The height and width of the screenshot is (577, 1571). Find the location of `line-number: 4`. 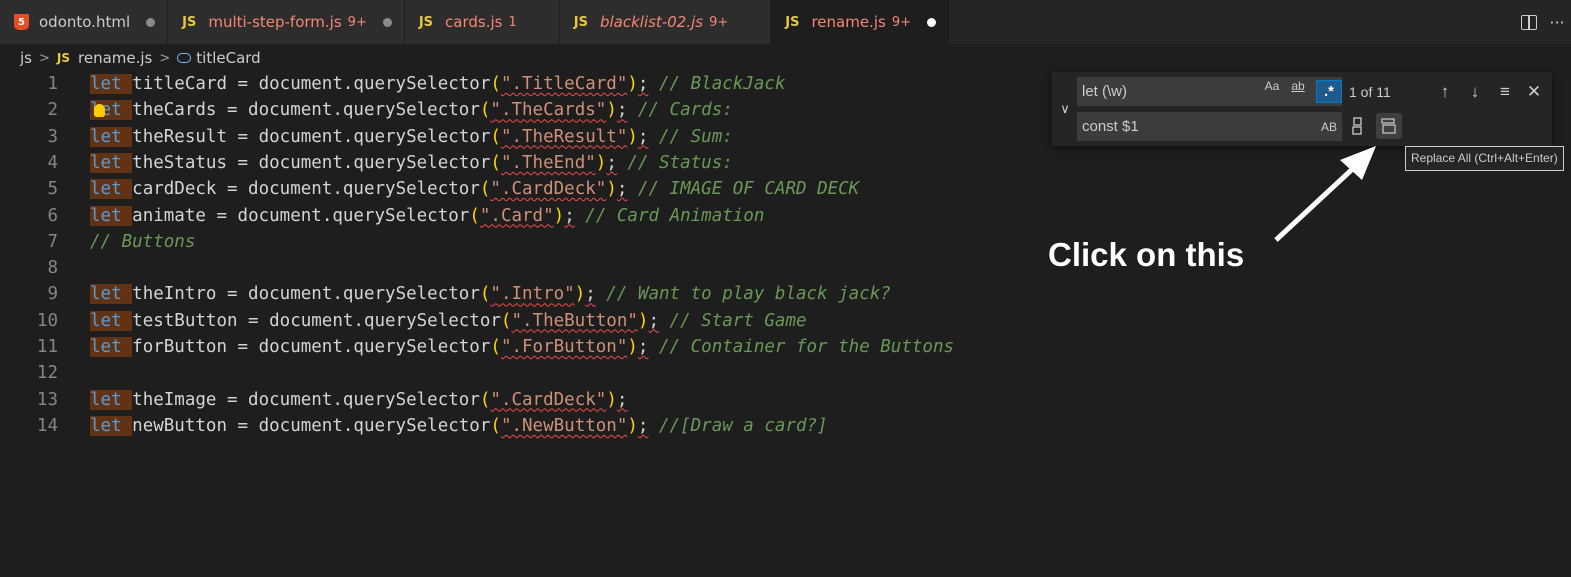

line-number: 4 is located at coordinates (52, 162).